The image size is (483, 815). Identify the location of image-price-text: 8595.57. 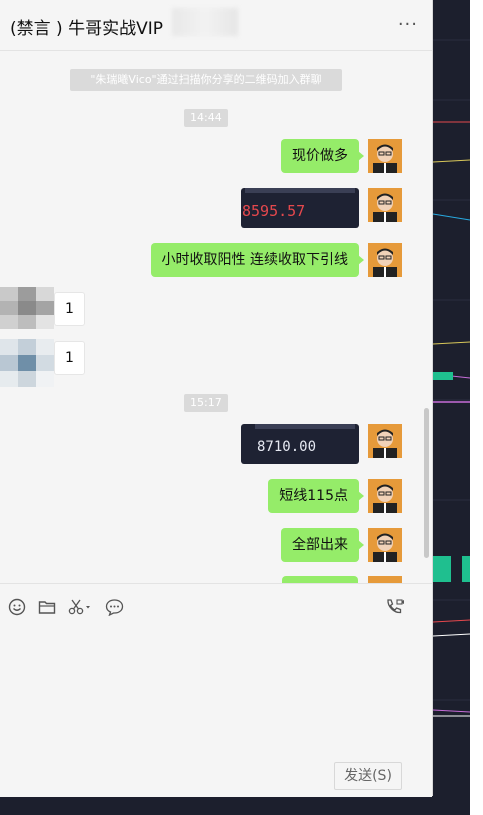
(274, 211).